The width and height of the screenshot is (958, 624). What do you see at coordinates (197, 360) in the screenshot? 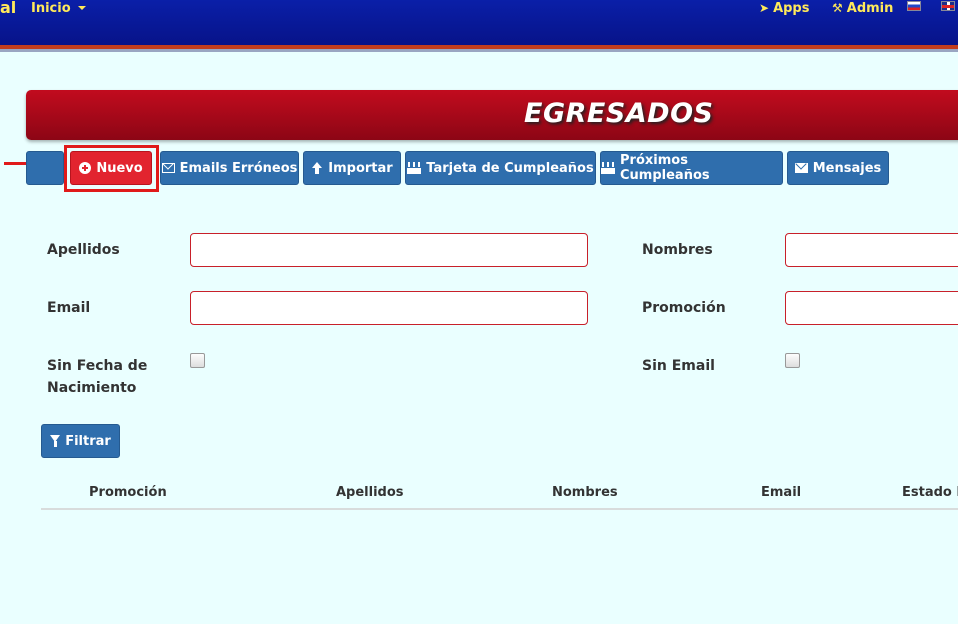
I see `sin-fecha-checkbox` at bounding box center [197, 360].